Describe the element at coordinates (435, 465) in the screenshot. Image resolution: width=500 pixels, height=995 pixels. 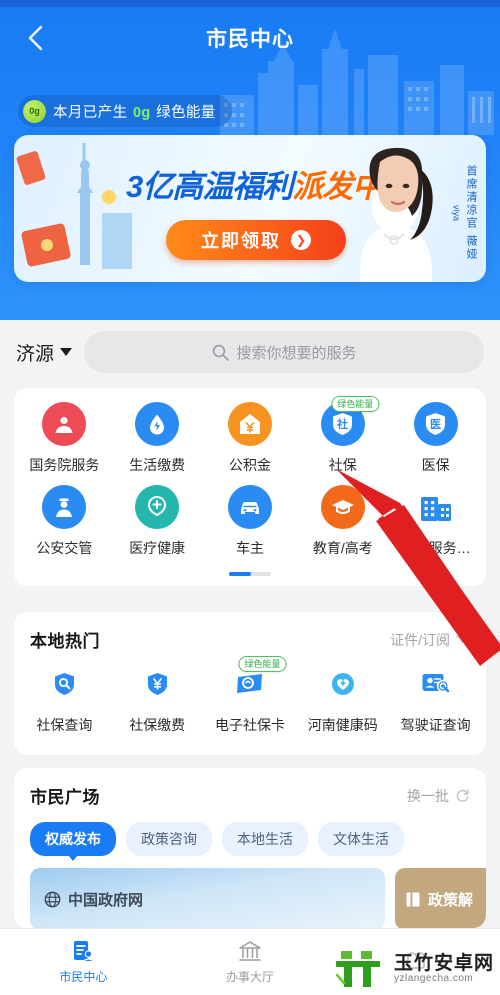
I see `service-item-label: 医保` at that location.